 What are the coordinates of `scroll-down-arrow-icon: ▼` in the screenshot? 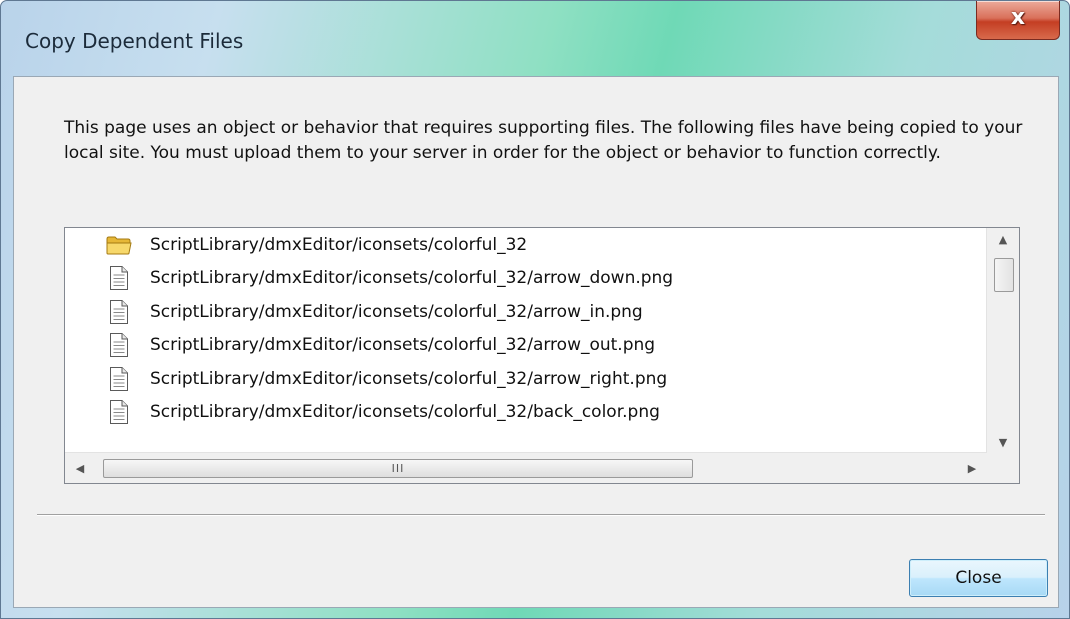 It's located at (1003, 442).